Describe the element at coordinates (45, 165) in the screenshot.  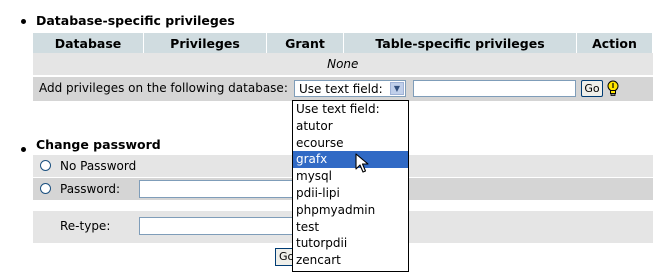
I see `no-password-radio` at that location.